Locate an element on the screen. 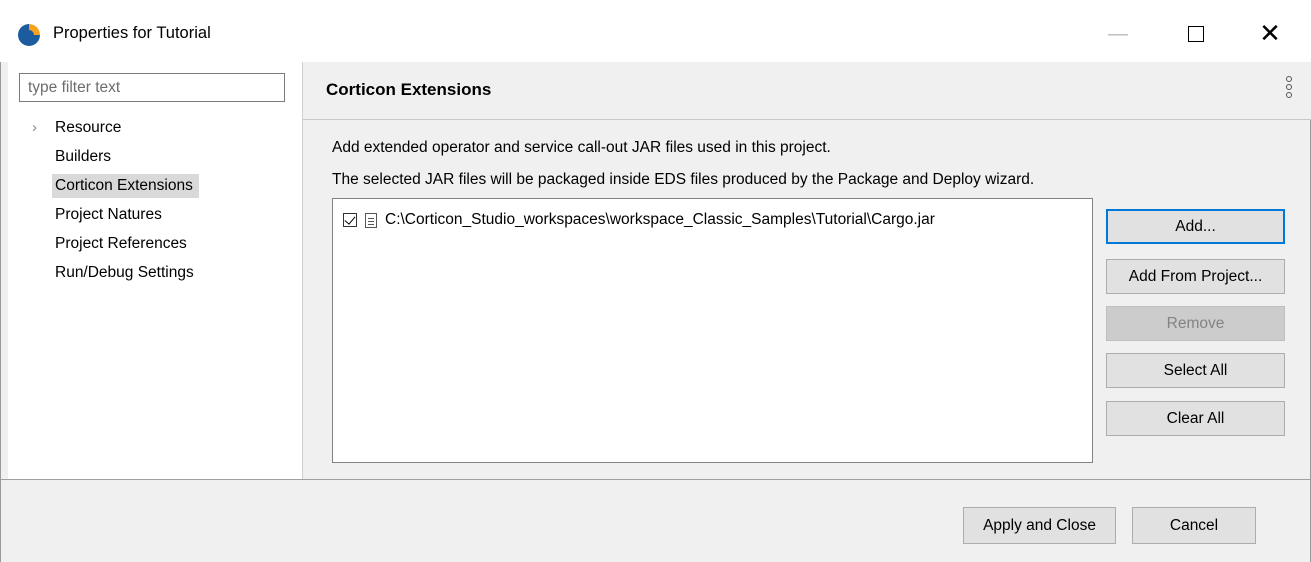  tree-item-label: Run/Debug Settings is located at coordinates (124, 272).